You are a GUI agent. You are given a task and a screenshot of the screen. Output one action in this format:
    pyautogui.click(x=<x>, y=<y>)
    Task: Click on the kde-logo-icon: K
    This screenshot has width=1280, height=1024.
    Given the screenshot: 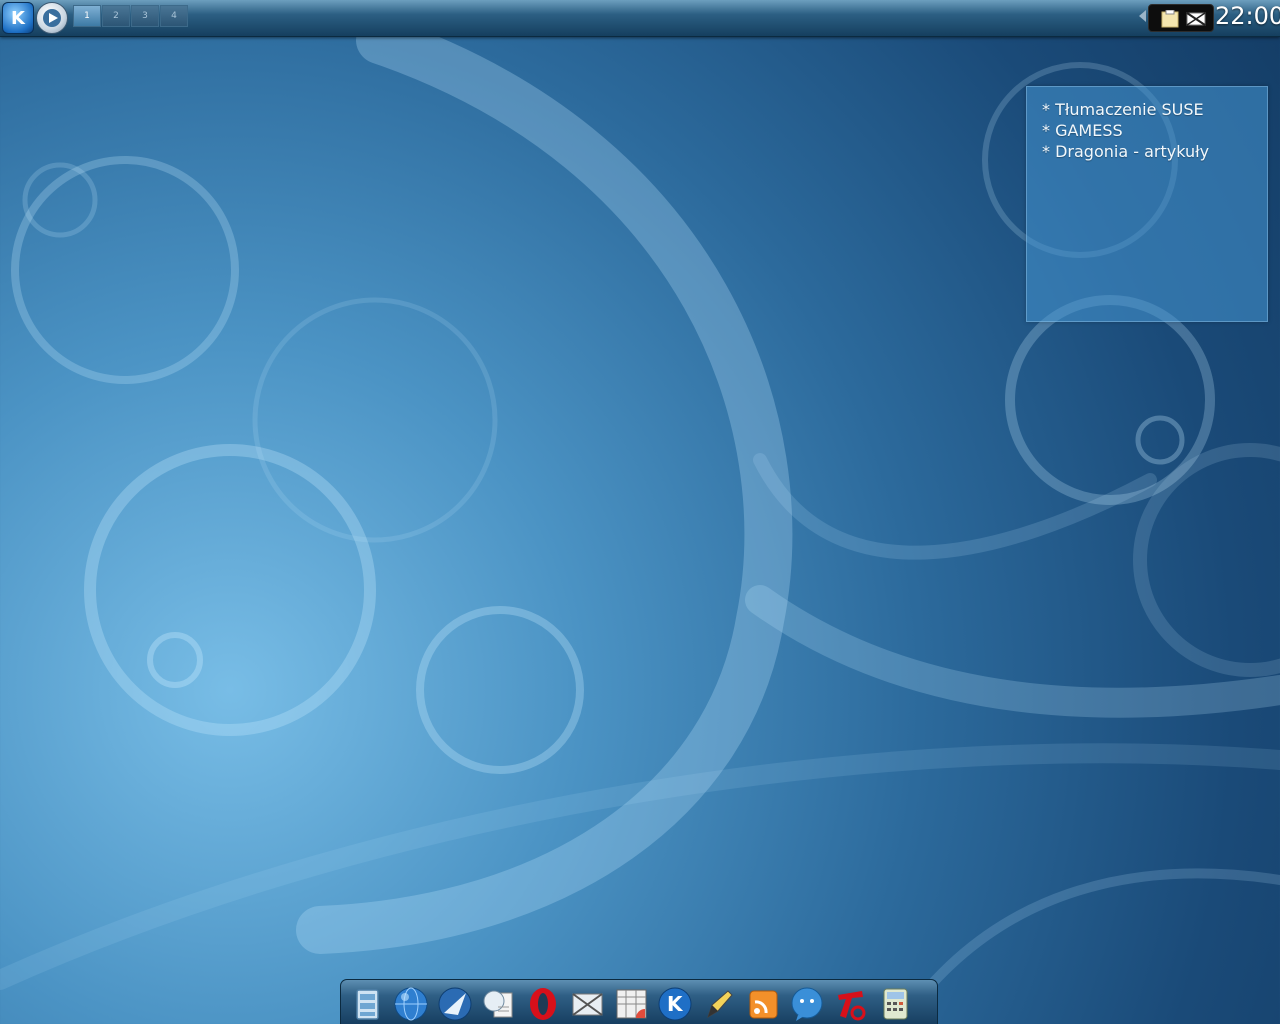 What is the action you would take?
    pyautogui.click(x=18, y=18)
    